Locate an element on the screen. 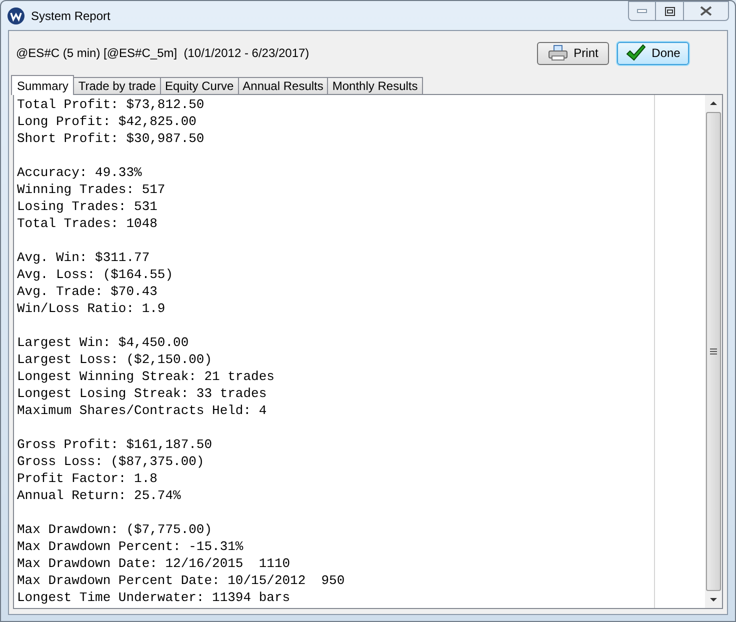  report-line: Winning Trades: 517 is located at coordinates (91, 189).